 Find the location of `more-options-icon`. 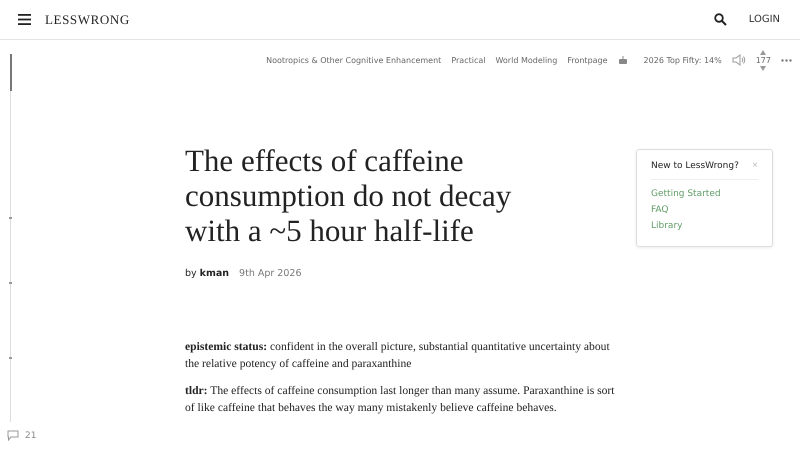

more-options-icon is located at coordinates (786, 60).